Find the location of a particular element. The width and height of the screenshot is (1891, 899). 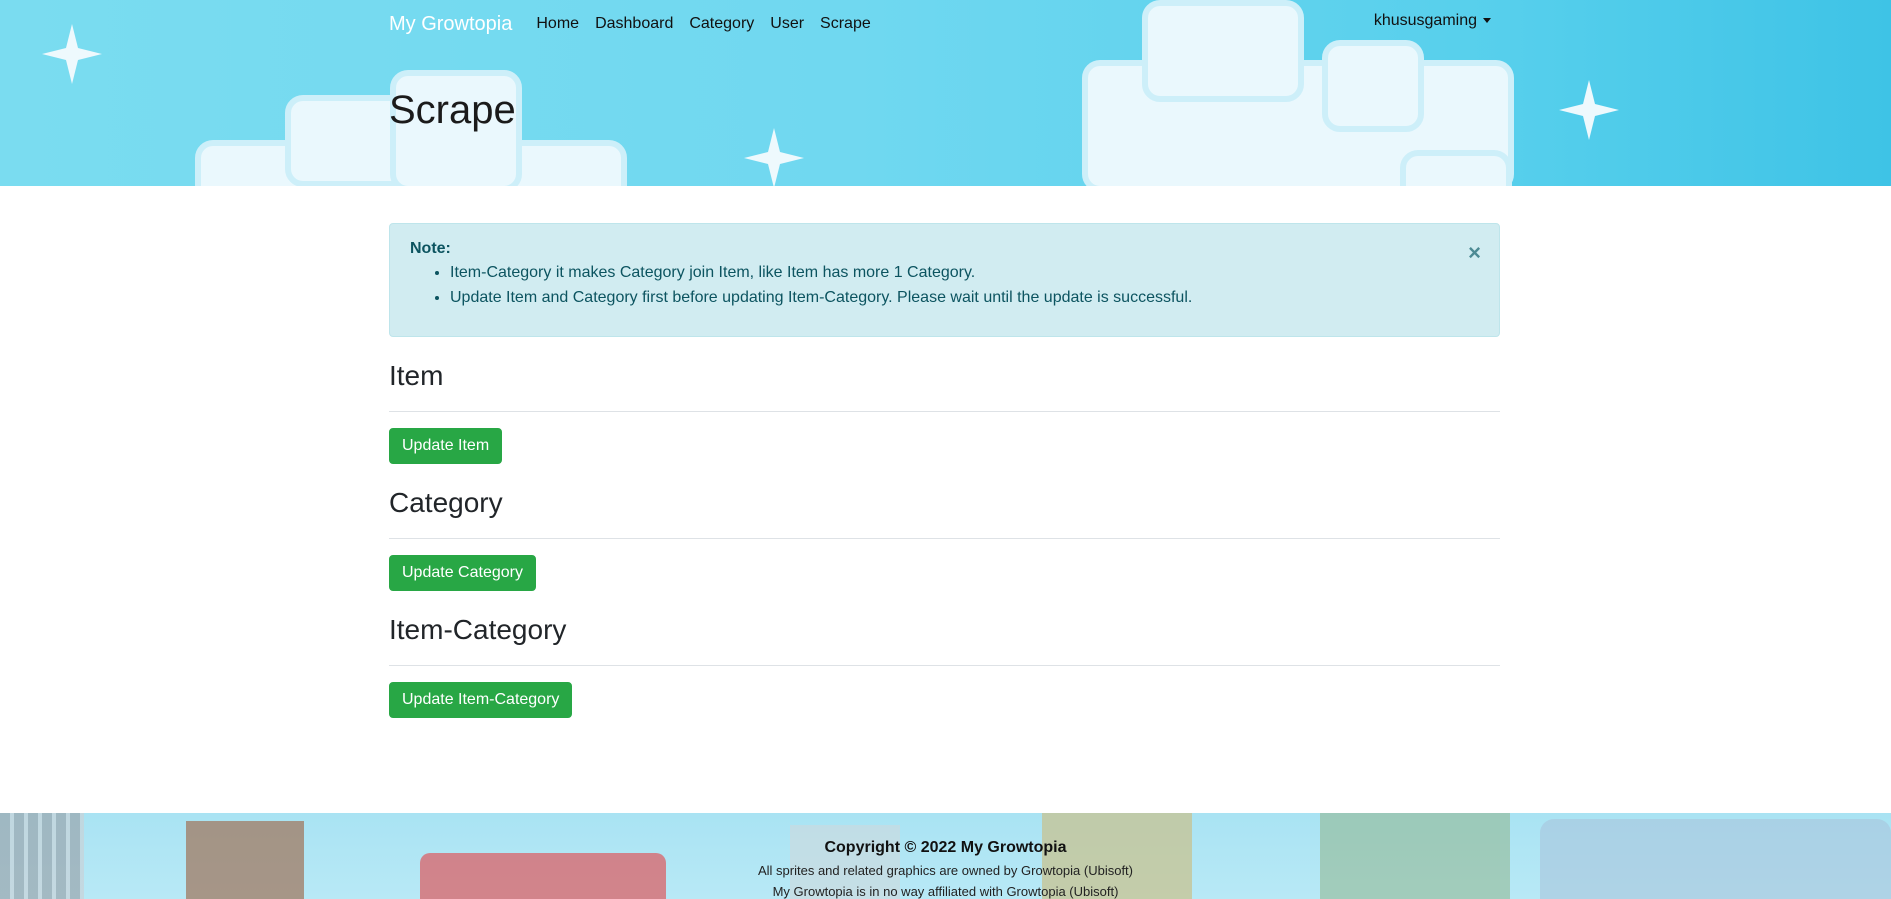

nav-link-category: Category is located at coordinates (721, 24).